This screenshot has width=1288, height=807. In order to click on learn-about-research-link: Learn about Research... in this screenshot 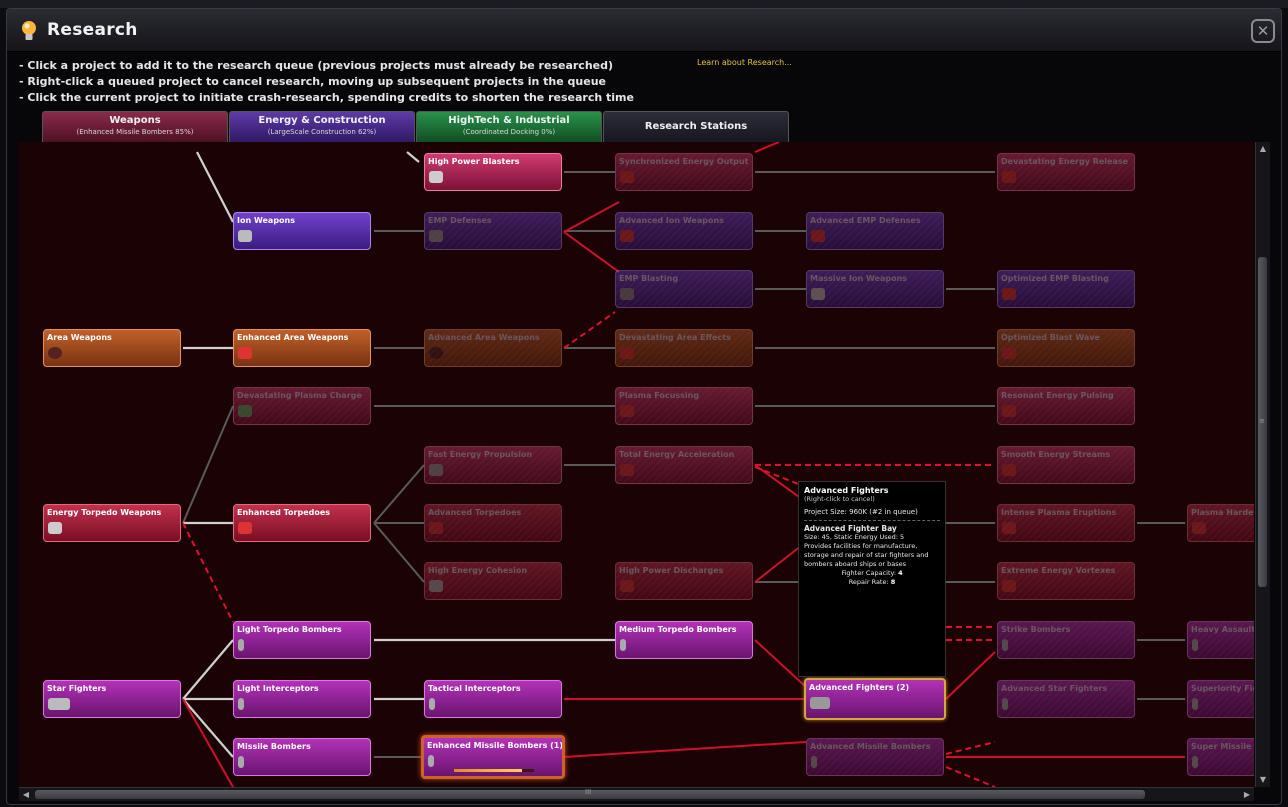, I will do `click(744, 62)`.